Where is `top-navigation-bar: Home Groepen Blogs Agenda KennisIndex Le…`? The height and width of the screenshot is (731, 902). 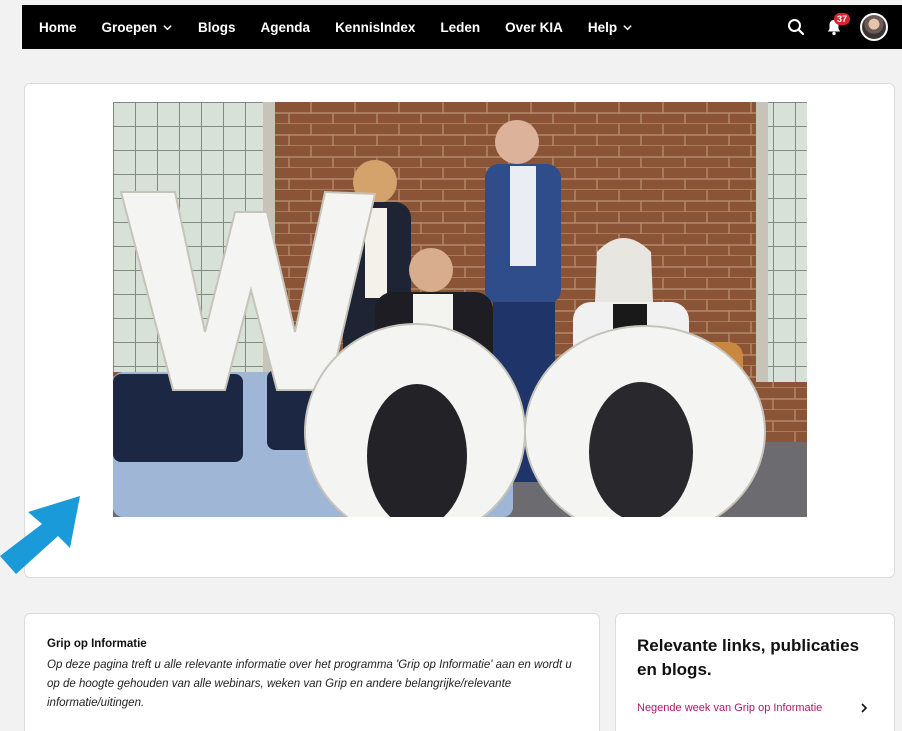 top-navigation-bar: Home Groepen Blogs Agenda KennisIndex Le… is located at coordinates (462, 27).